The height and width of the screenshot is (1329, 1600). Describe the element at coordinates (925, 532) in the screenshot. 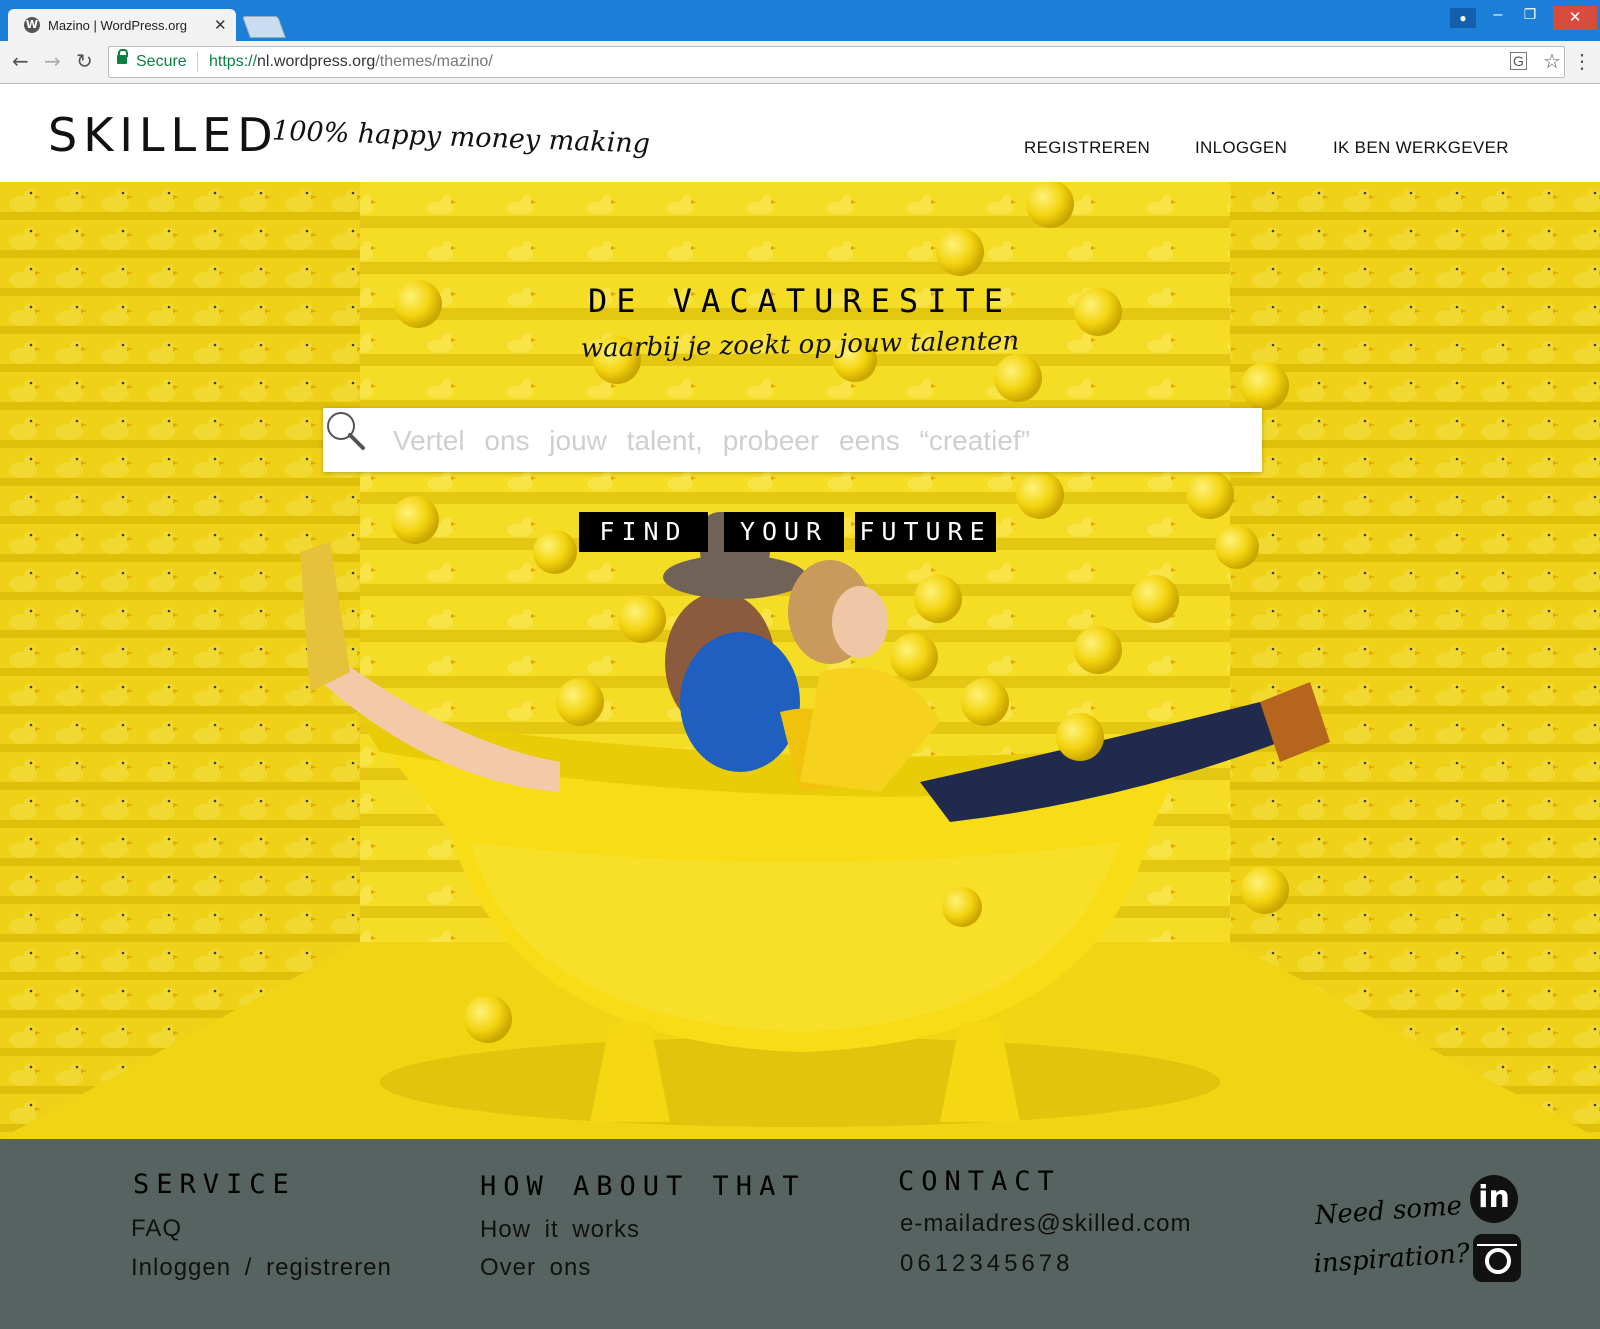

I see `cta-future: FUTURE` at that location.